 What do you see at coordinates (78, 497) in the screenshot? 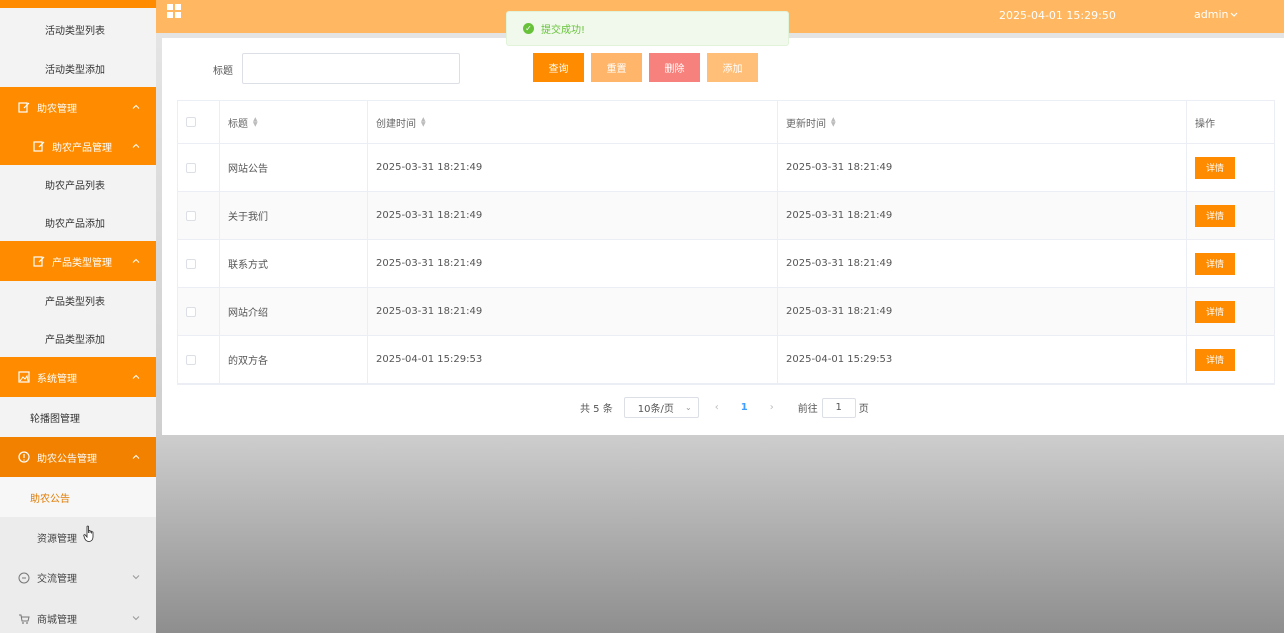
I see `sidebar-item-announcements: 助农公告` at bounding box center [78, 497].